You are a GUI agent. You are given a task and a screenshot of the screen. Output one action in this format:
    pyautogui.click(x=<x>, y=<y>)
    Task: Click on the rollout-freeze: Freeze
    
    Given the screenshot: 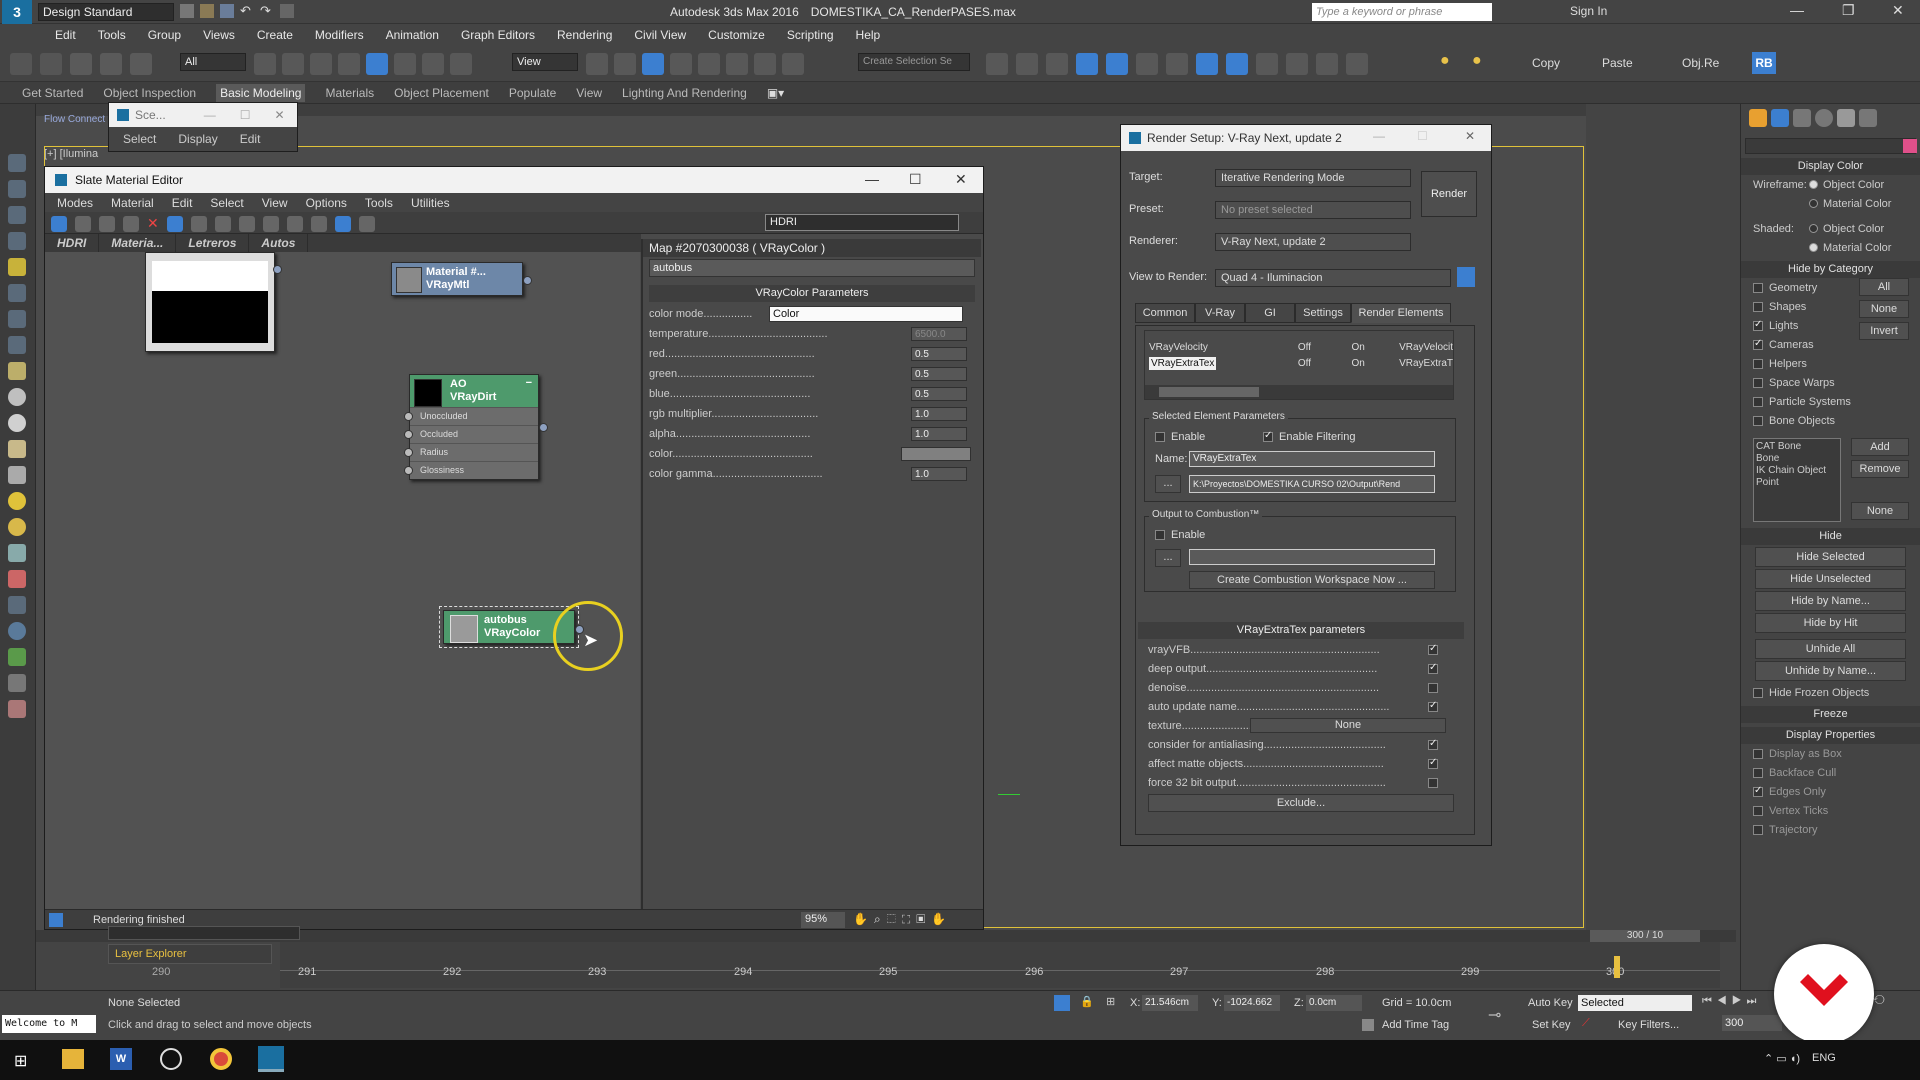 What is the action you would take?
    pyautogui.click(x=1830, y=714)
    